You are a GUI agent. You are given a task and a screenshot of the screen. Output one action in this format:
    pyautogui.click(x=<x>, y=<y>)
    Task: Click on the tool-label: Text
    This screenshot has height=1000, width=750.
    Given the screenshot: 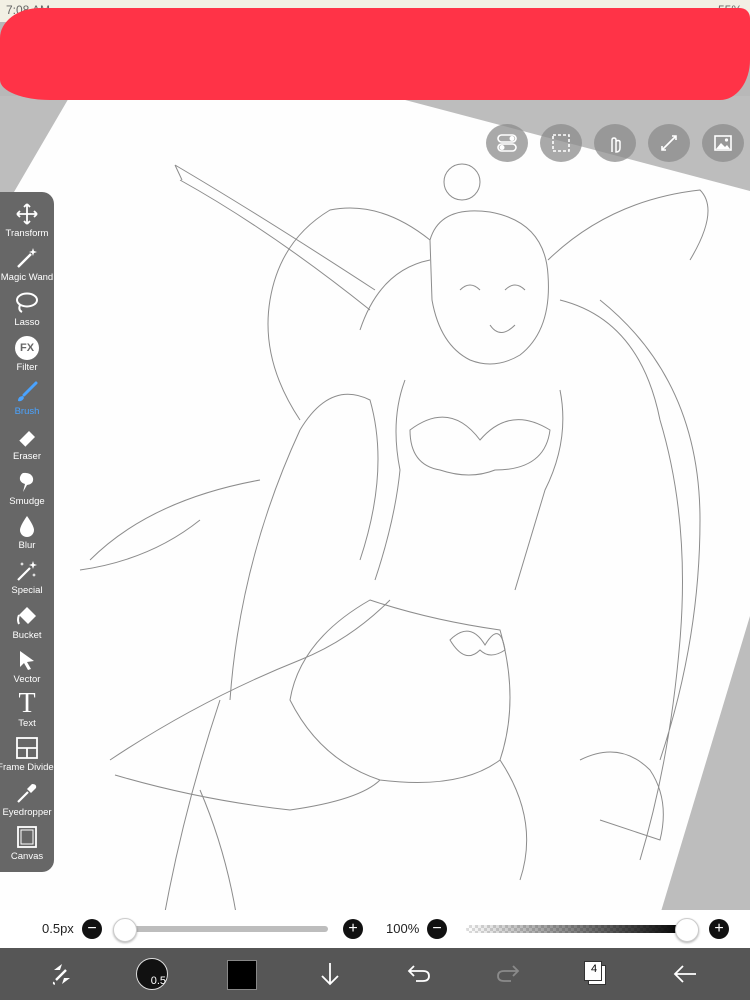 What is the action you would take?
    pyautogui.click(x=27, y=723)
    